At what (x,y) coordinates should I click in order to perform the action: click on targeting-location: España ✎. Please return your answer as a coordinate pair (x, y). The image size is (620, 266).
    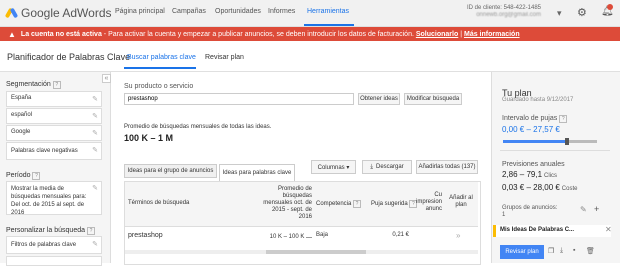
    Looking at the image, I should click on (54, 99).